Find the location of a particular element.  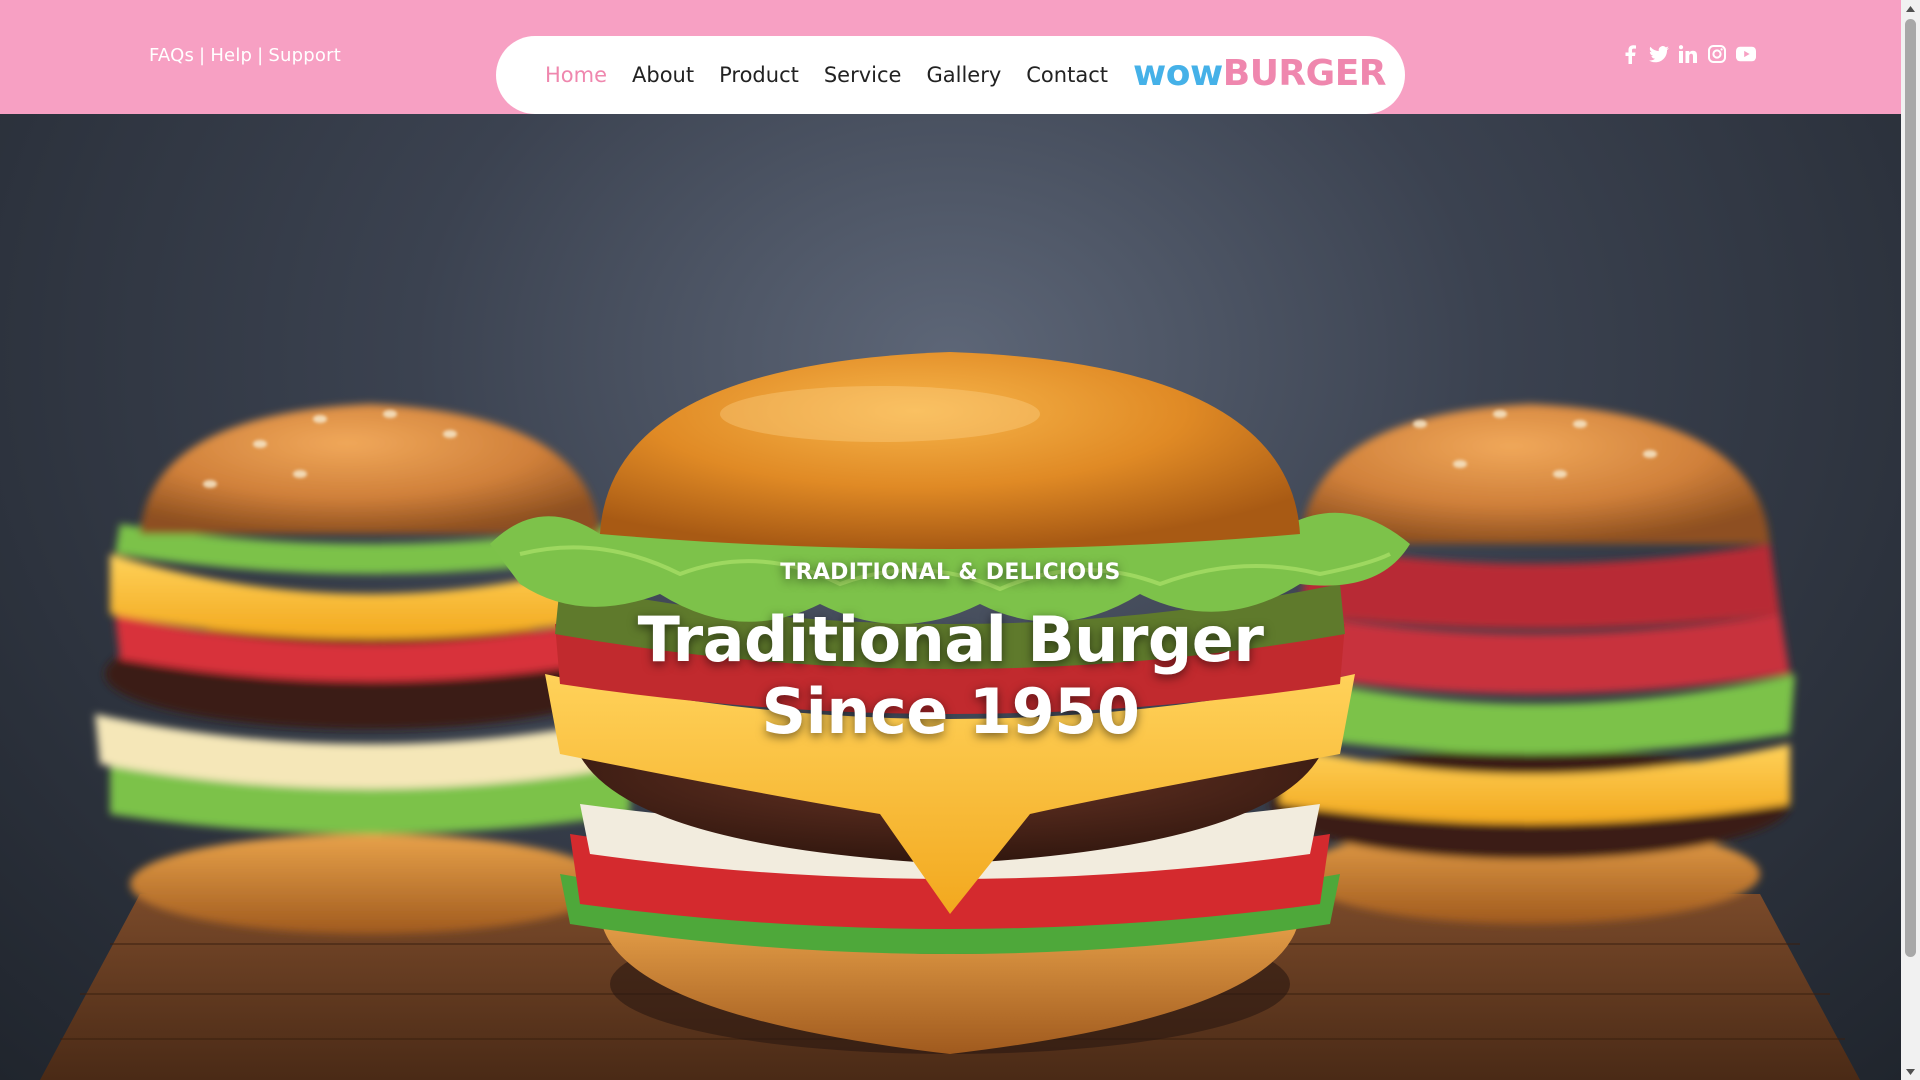

nav-item-contact: Contact is located at coordinates (1067, 75).